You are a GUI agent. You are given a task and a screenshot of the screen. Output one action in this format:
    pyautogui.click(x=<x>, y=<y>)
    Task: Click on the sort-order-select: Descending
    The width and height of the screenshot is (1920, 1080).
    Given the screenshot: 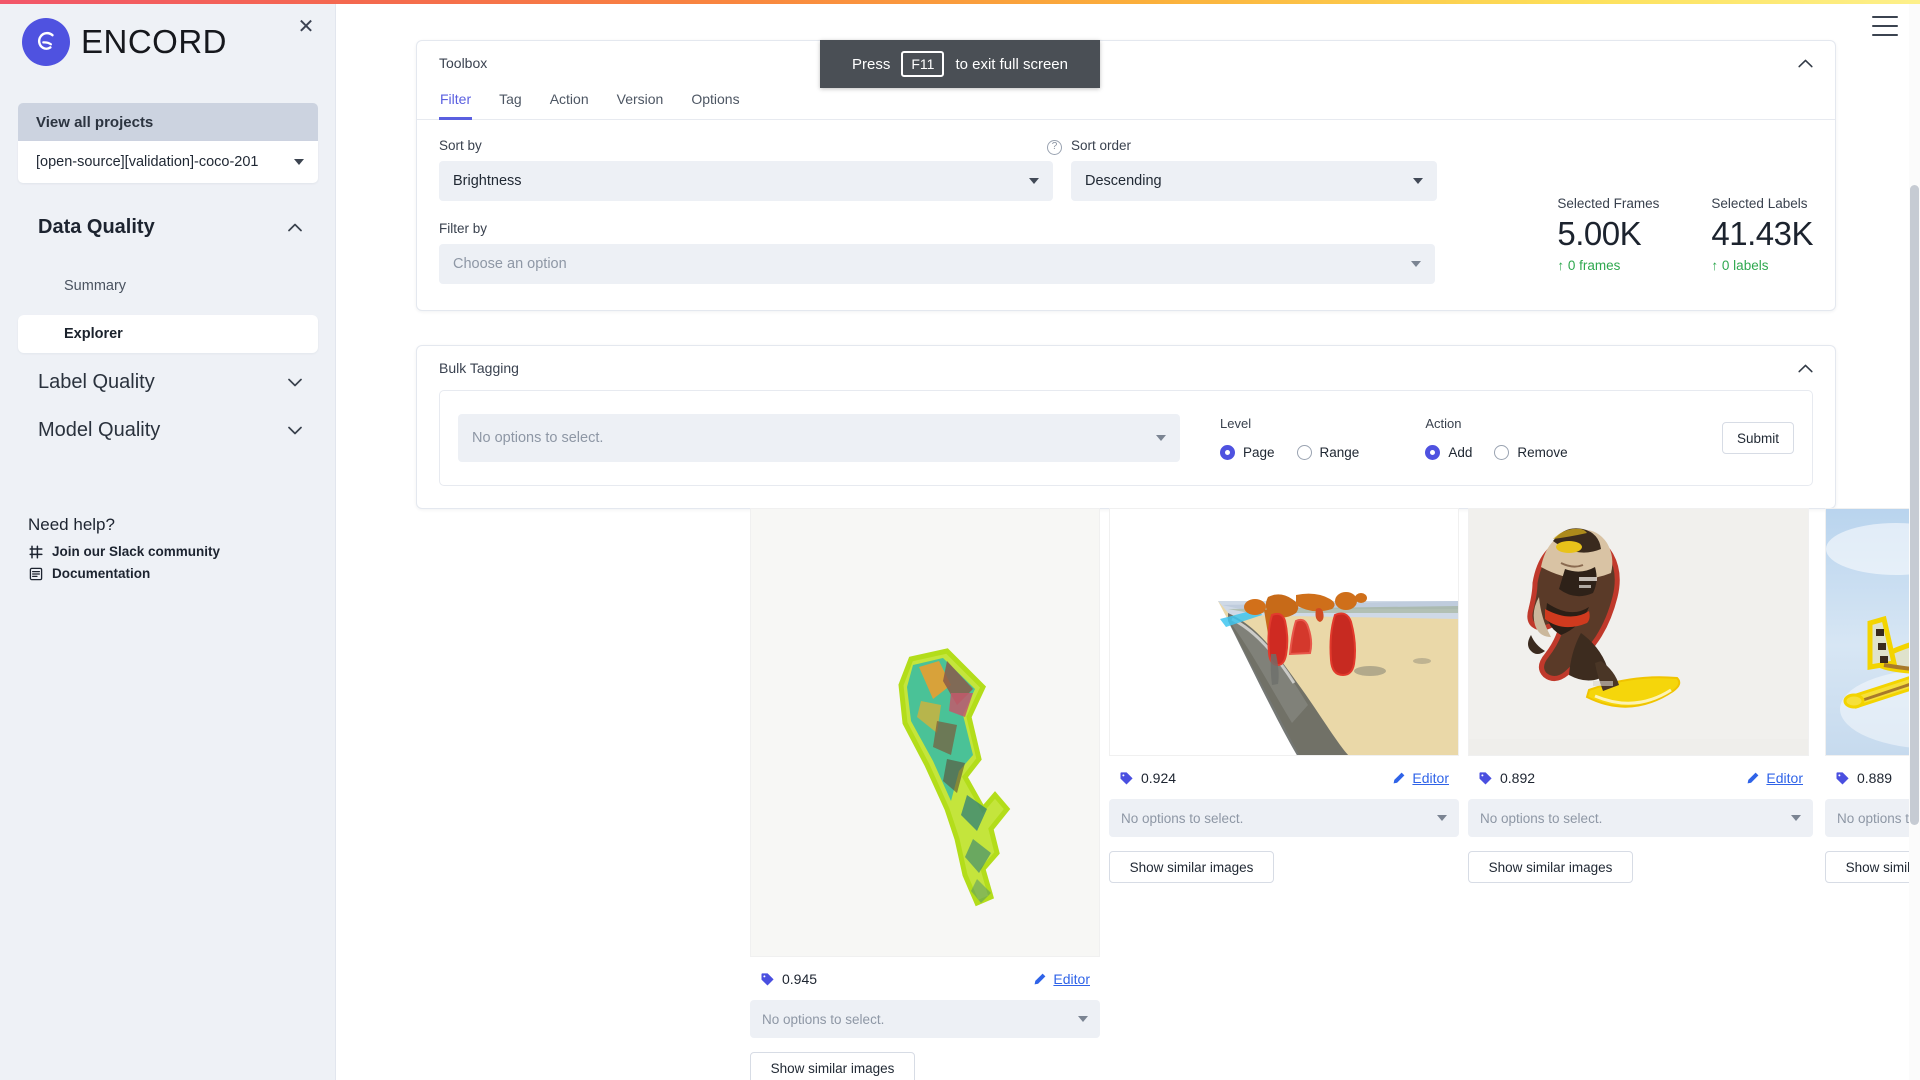 What is the action you would take?
    pyautogui.click(x=1254, y=181)
    